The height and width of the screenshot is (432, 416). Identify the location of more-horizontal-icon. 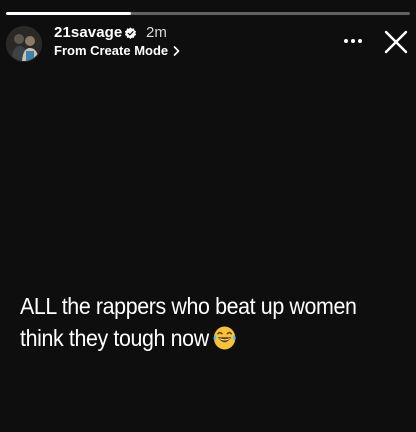
(353, 41).